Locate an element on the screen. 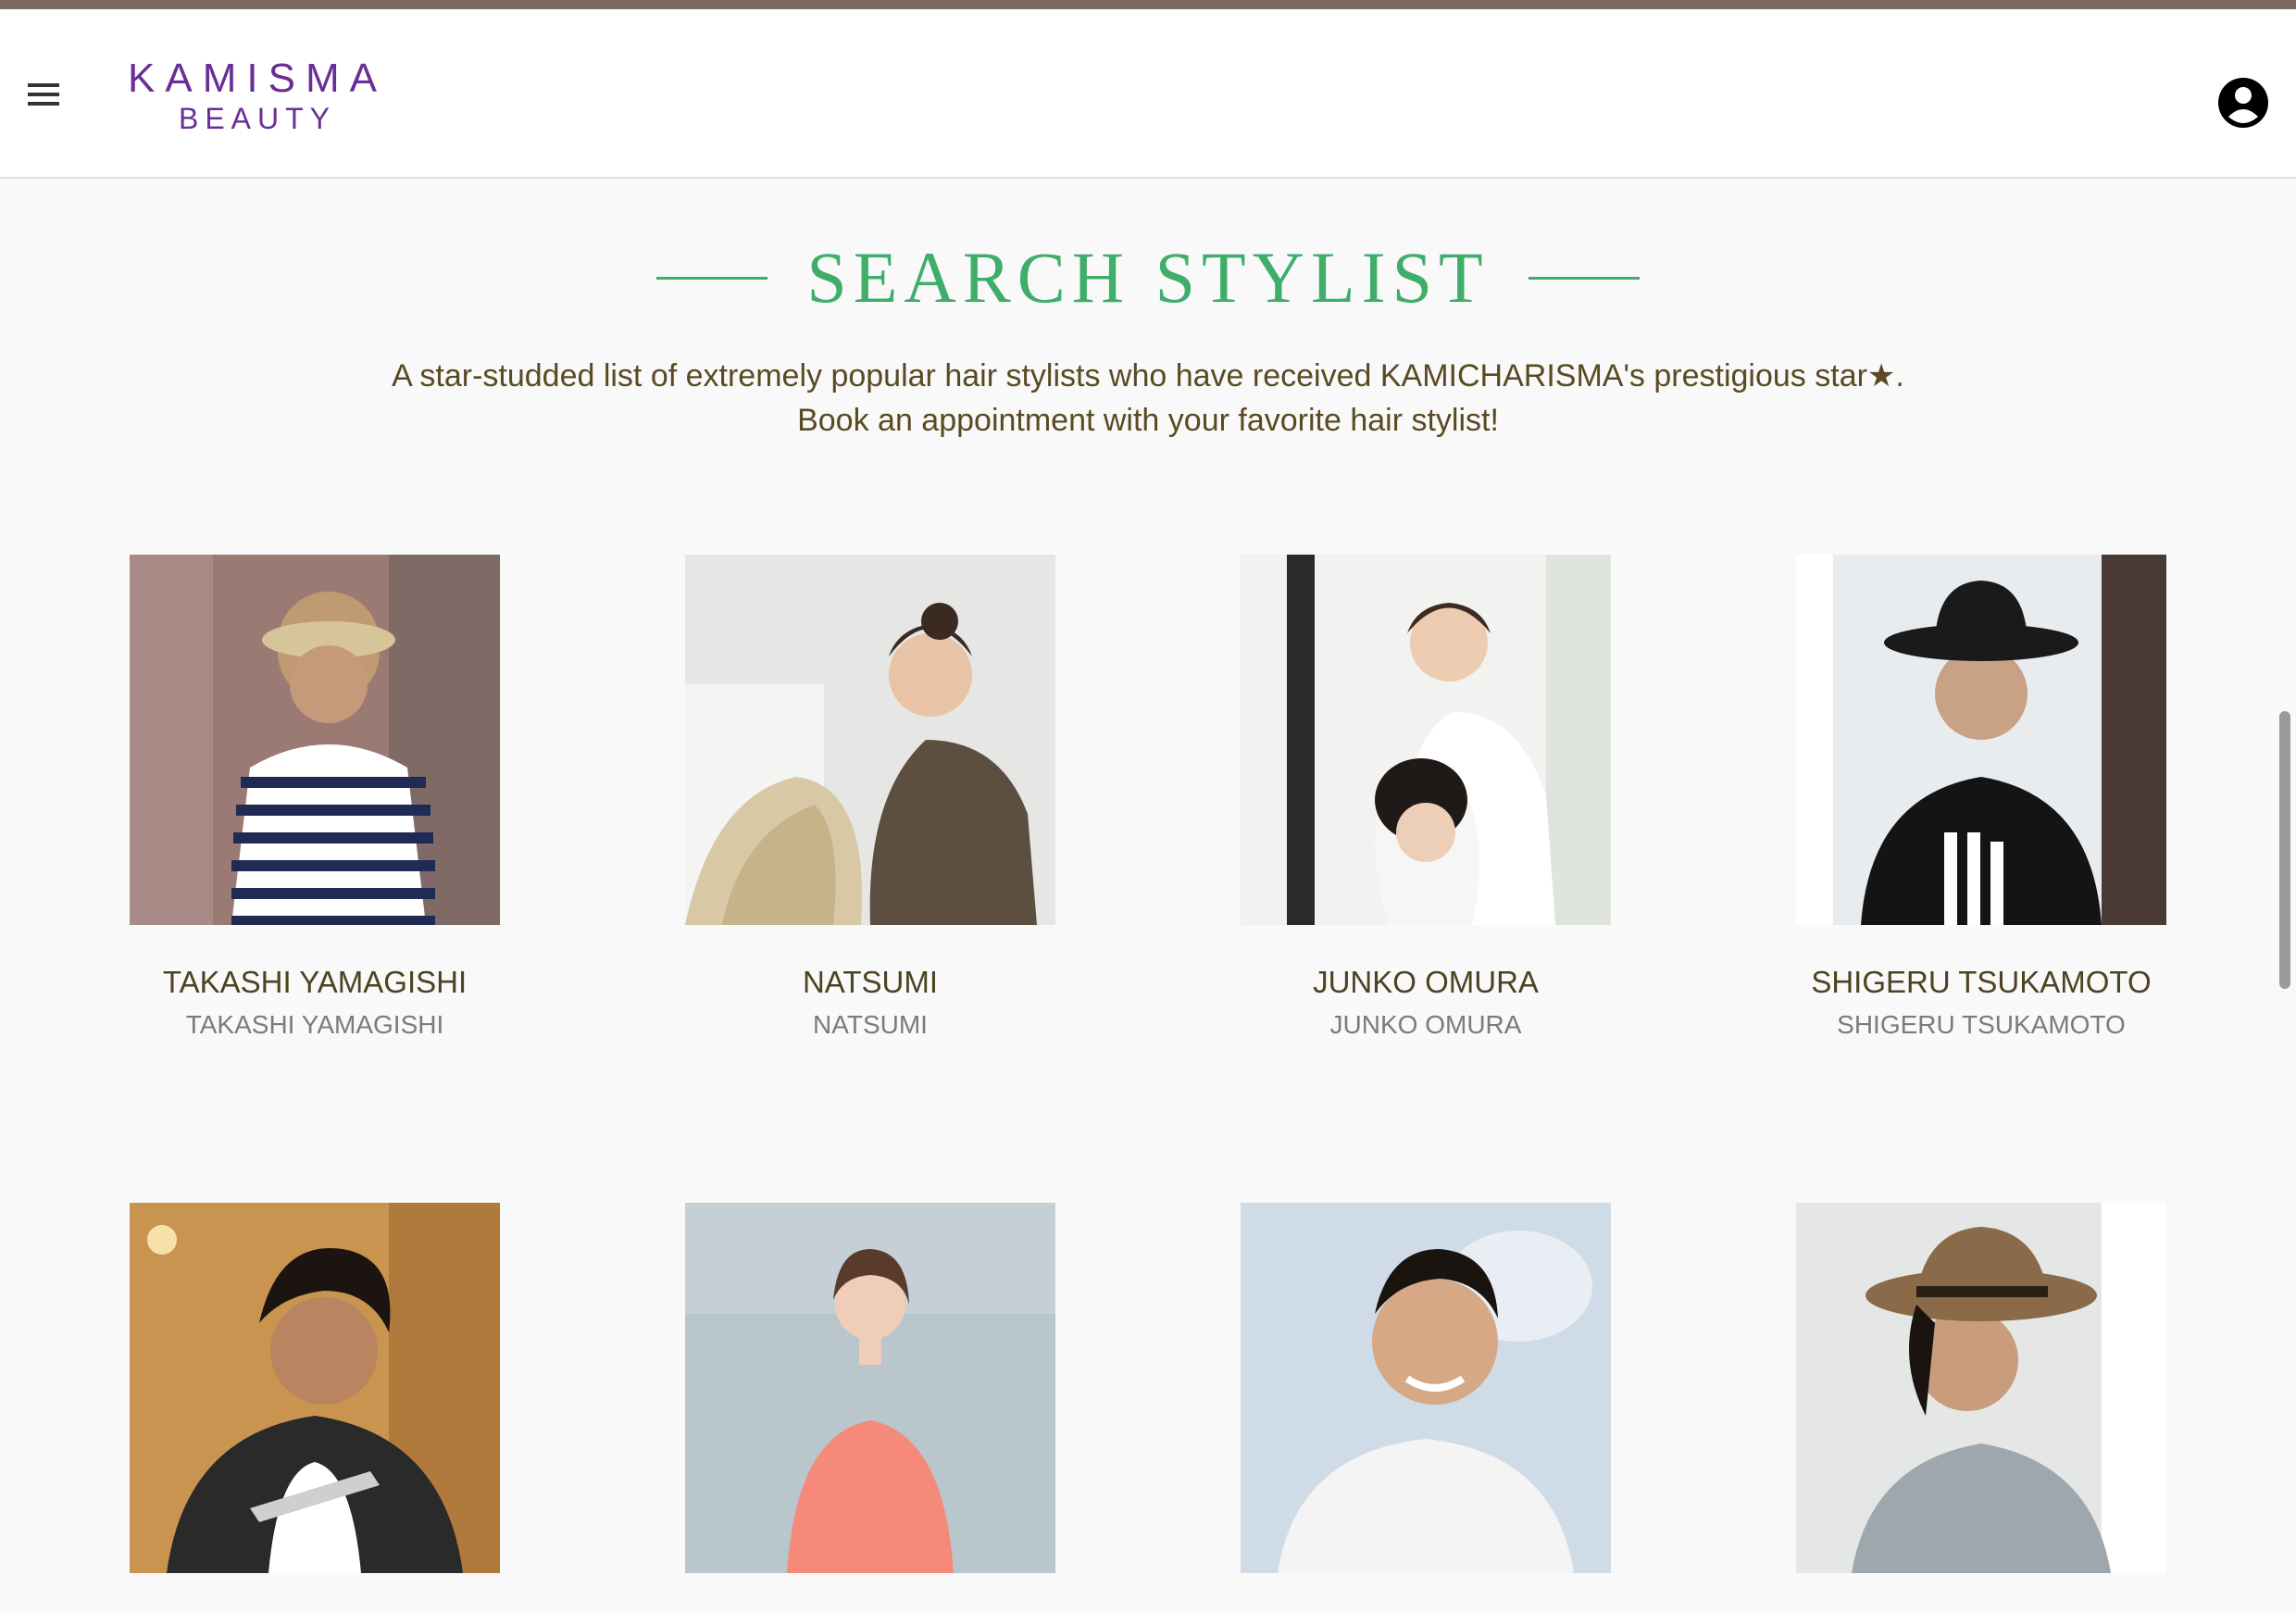 This screenshot has height=1612, width=2296. title-right-rule is located at coordinates (1585, 278).